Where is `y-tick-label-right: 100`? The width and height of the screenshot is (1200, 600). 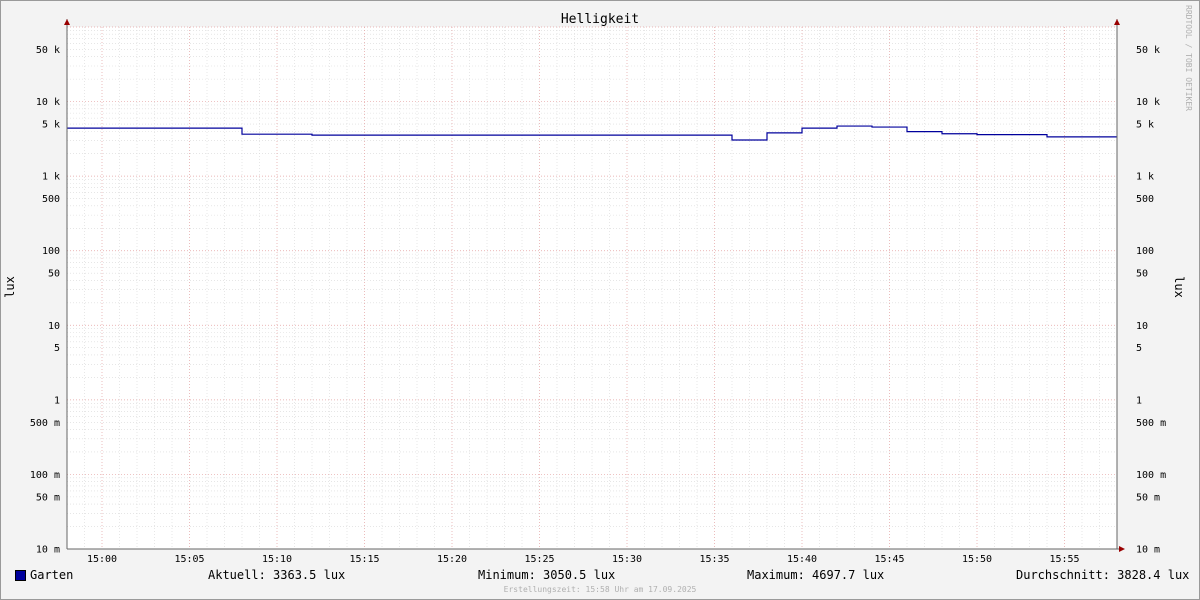 y-tick-label-right: 100 is located at coordinates (1145, 251).